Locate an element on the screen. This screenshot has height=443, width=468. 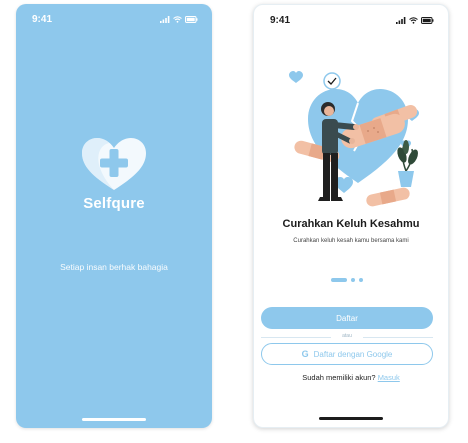
divider-line is located at coordinates (398, 337).